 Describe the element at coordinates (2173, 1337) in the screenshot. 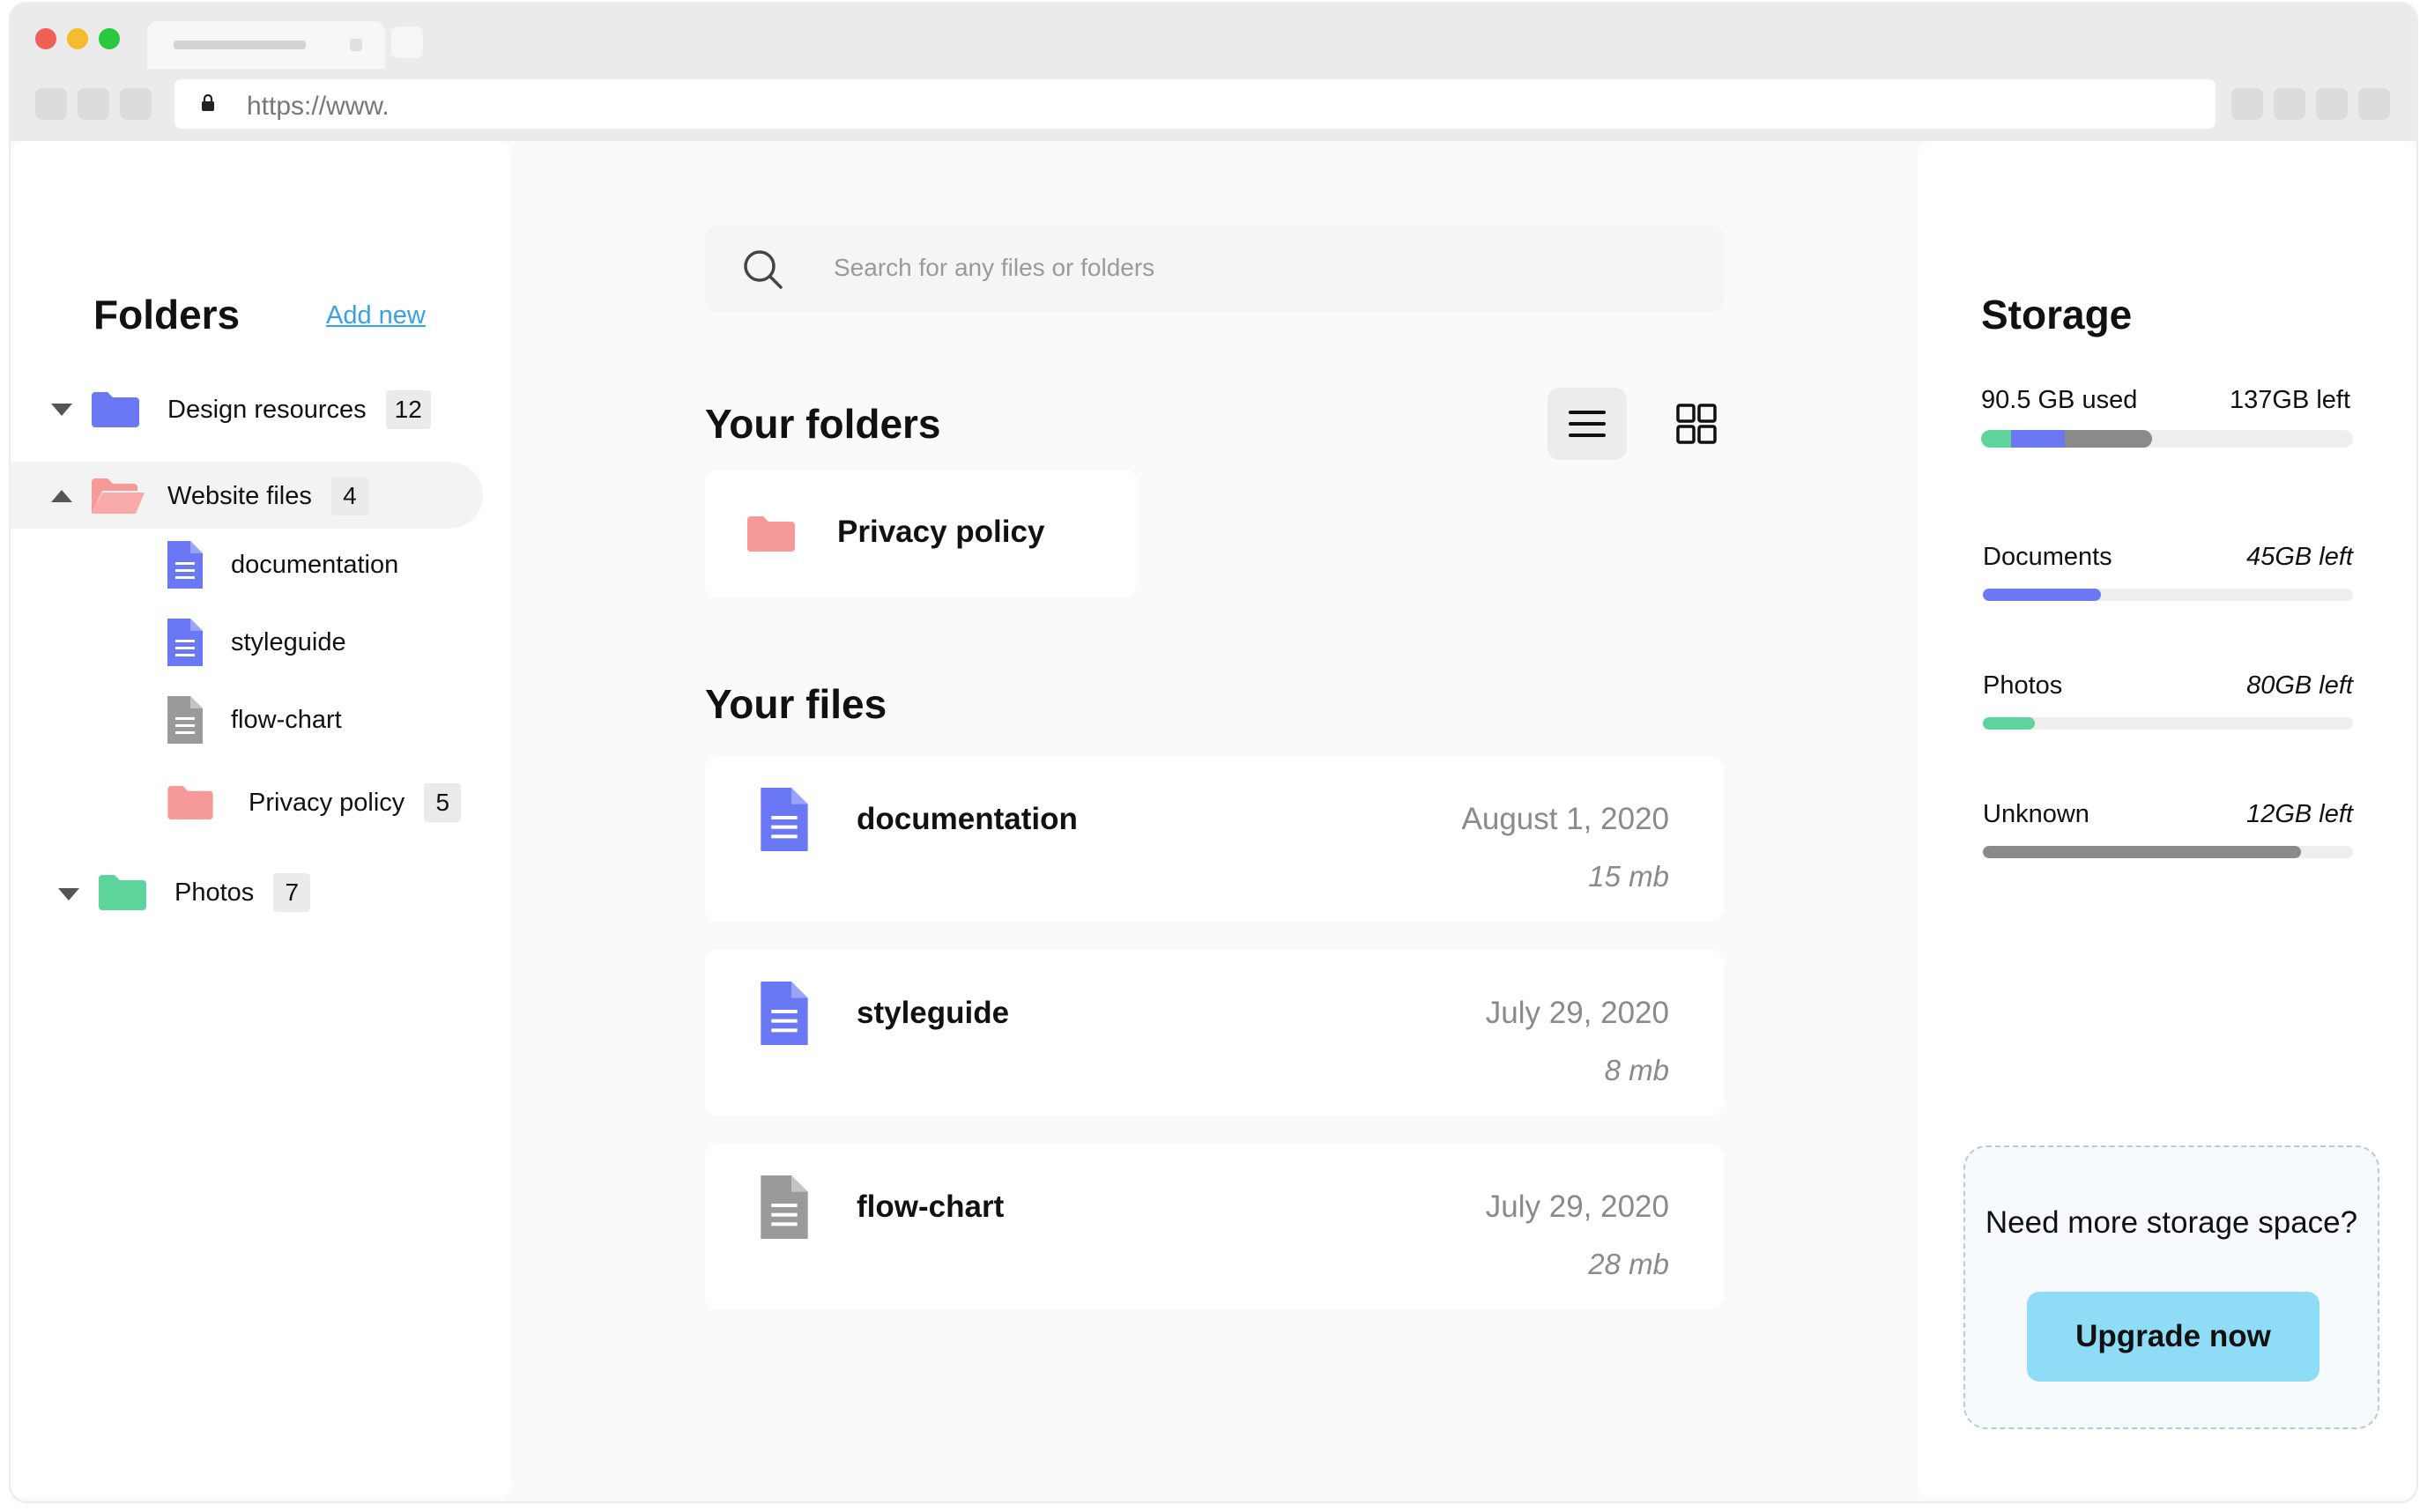

I see `upgrade-now-button: Upgrade now` at that location.